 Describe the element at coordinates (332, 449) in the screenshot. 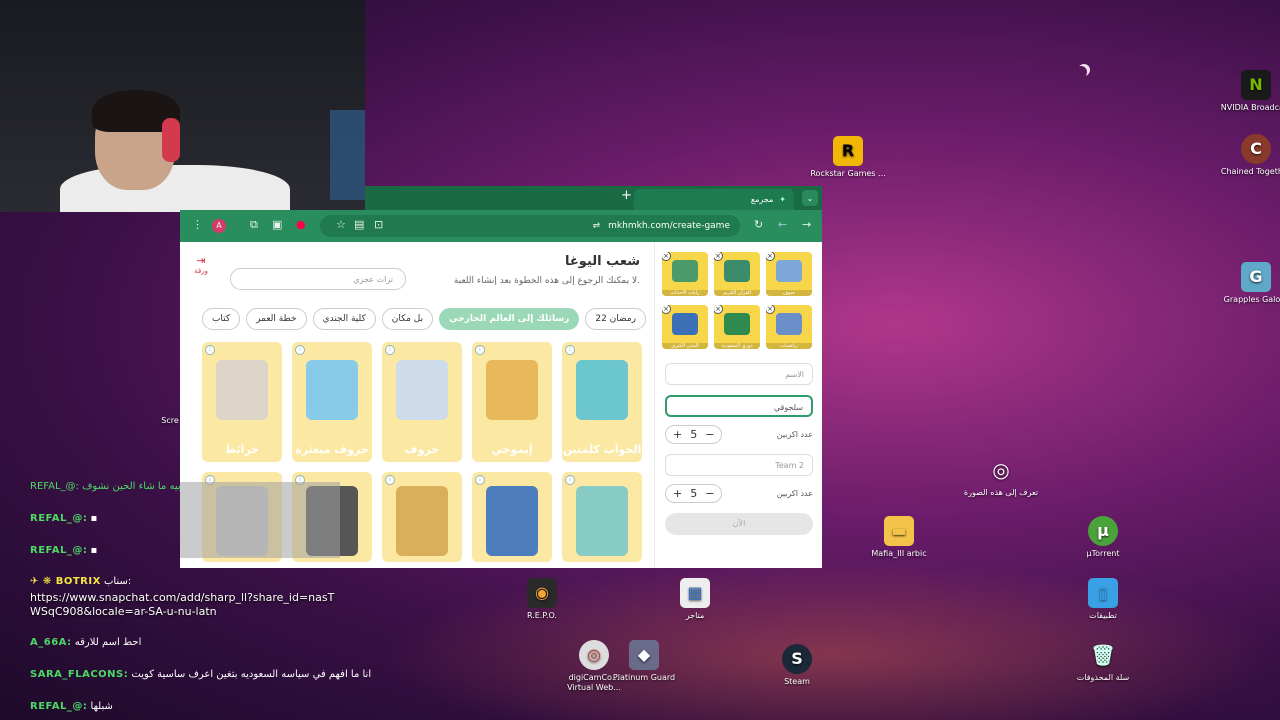

I see `card-title: حروف مبعثرة` at that location.